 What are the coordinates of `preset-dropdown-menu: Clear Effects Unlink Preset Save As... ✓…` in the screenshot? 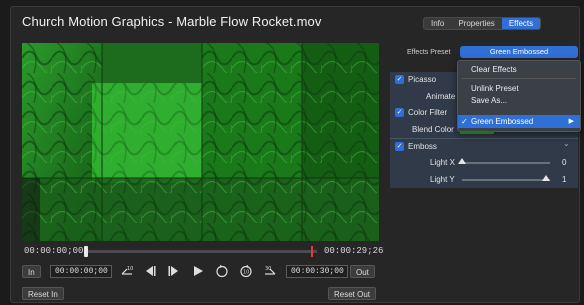 It's located at (519, 96).